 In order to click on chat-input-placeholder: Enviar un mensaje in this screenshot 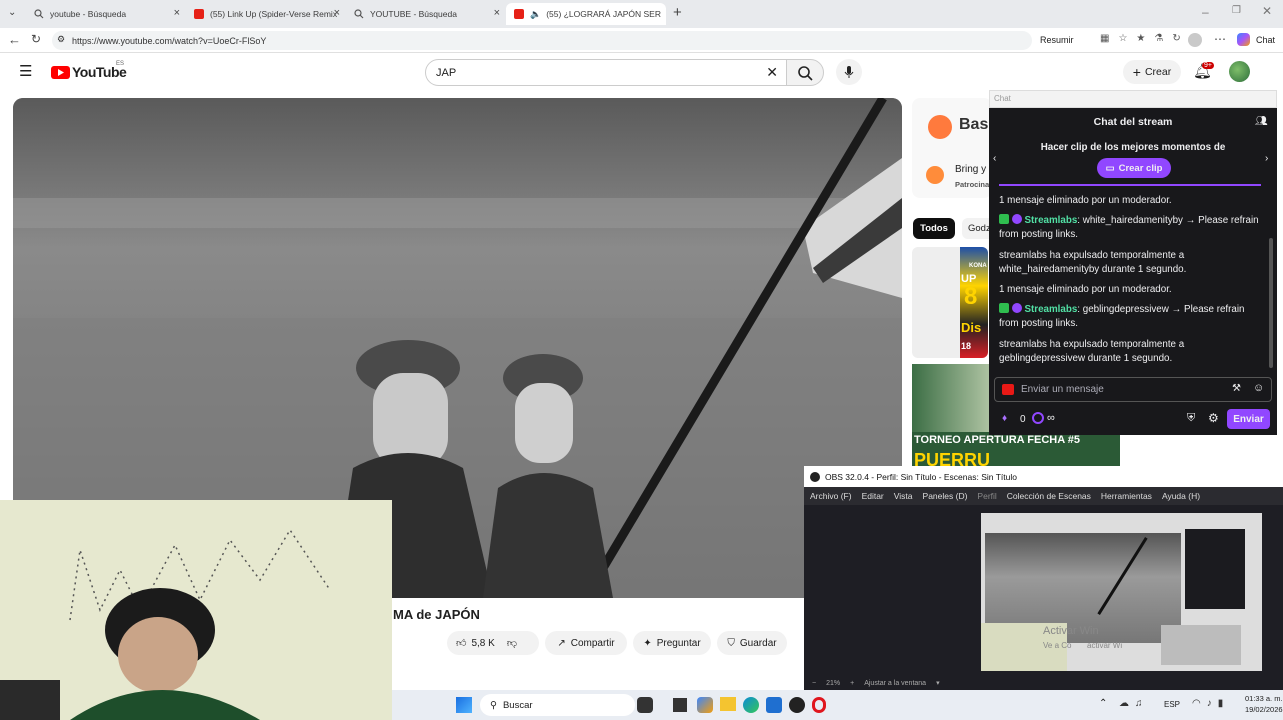, I will do `click(1062, 389)`.